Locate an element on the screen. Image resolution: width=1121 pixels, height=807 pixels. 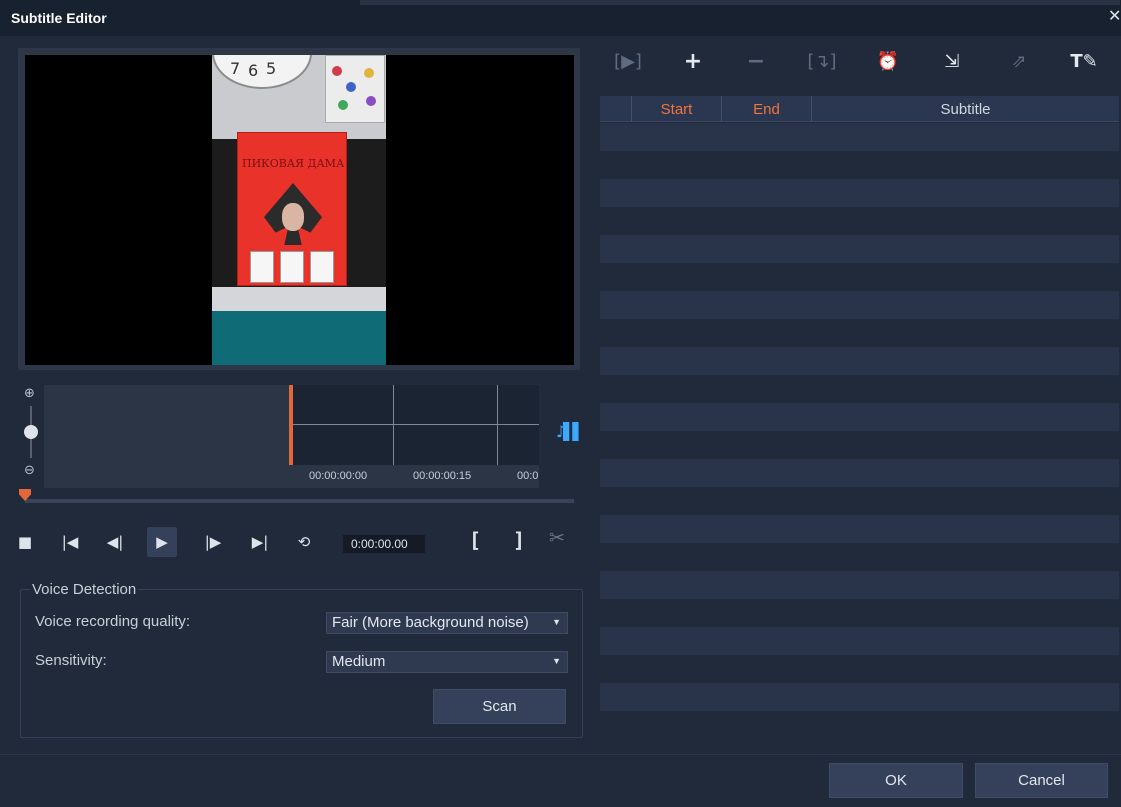
timecode-input: 0:00:00.00 is located at coordinates (384, 544).